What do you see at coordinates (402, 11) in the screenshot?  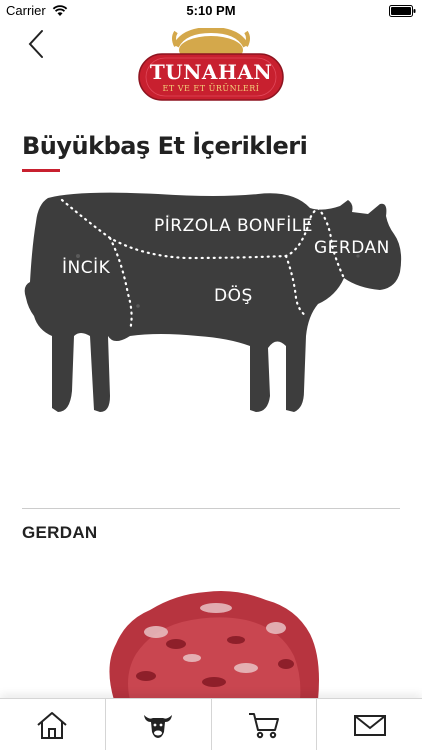 I see `battery-icon` at bounding box center [402, 11].